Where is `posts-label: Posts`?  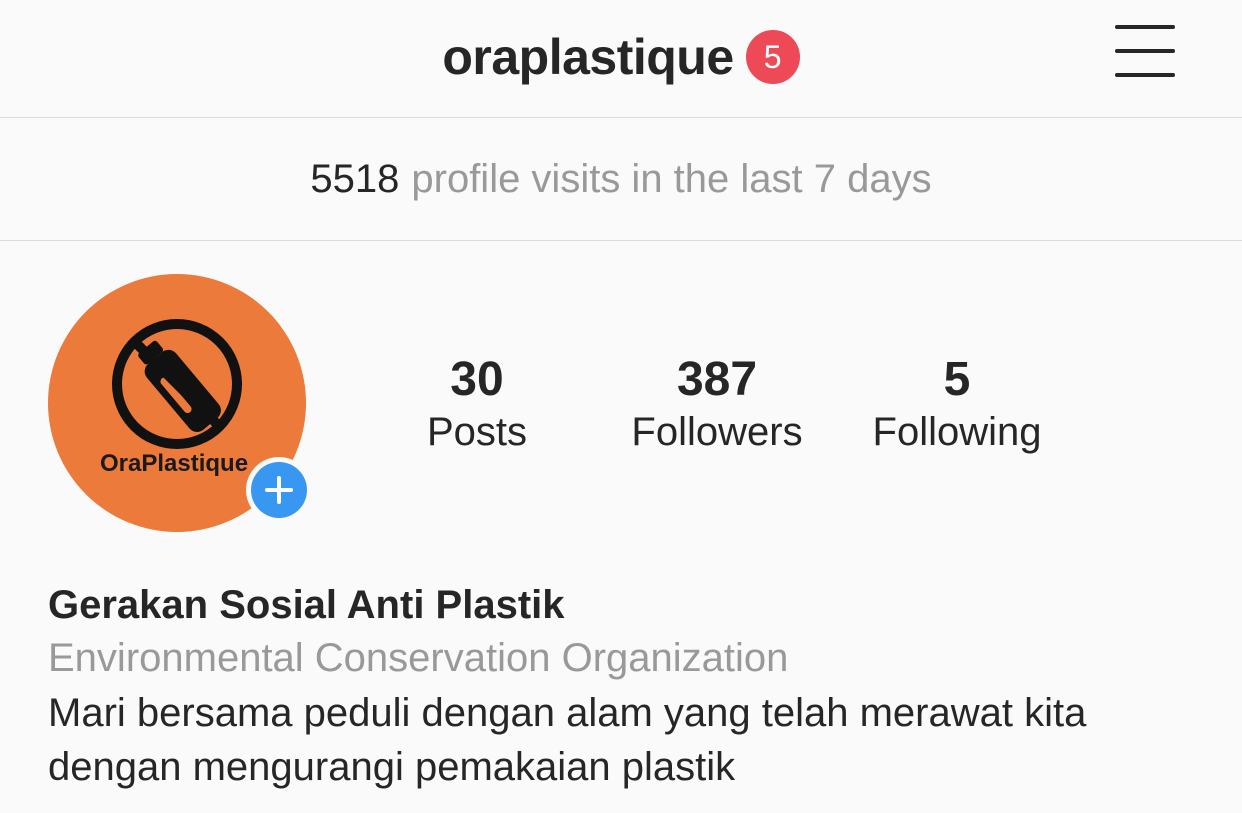
posts-label: Posts is located at coordinates (477, 432).